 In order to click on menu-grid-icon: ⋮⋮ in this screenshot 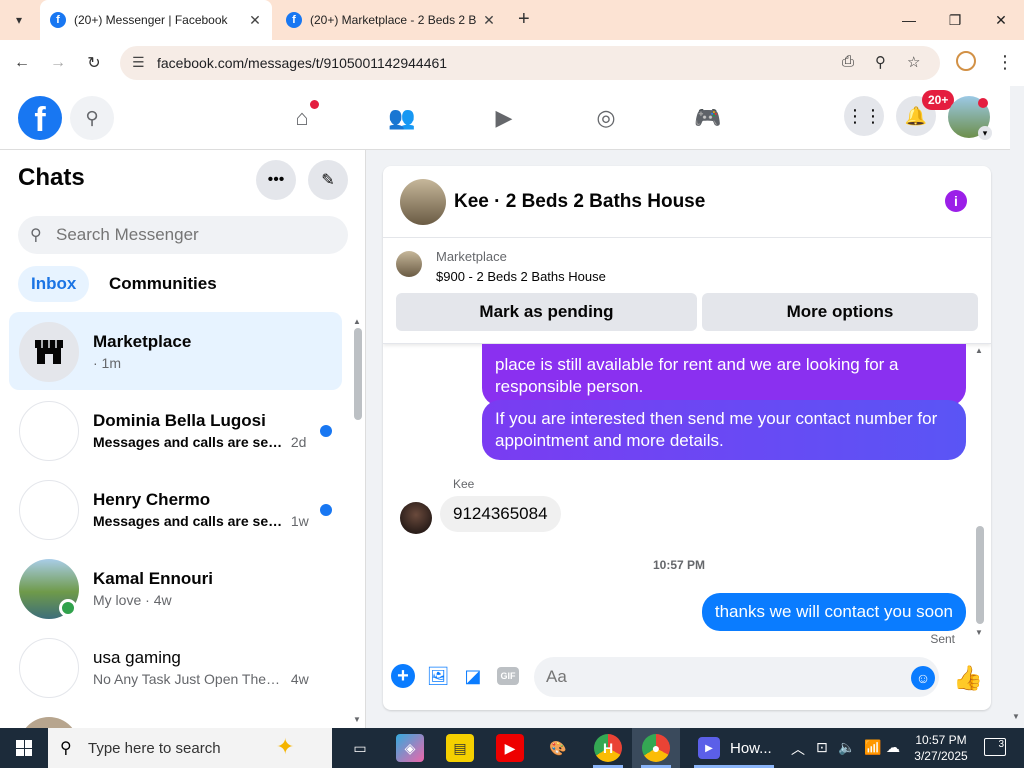, I will do `click(864, 116)`.